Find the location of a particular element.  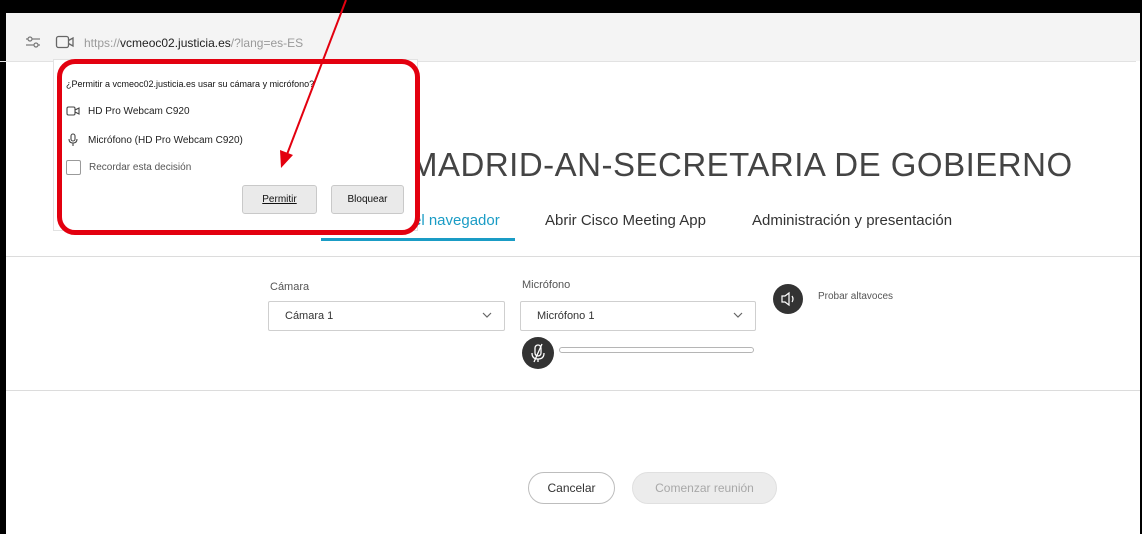

address-url: https://vcmeoc02.justicia.es/?lang=es-ES is located at coordinates (193, 43).